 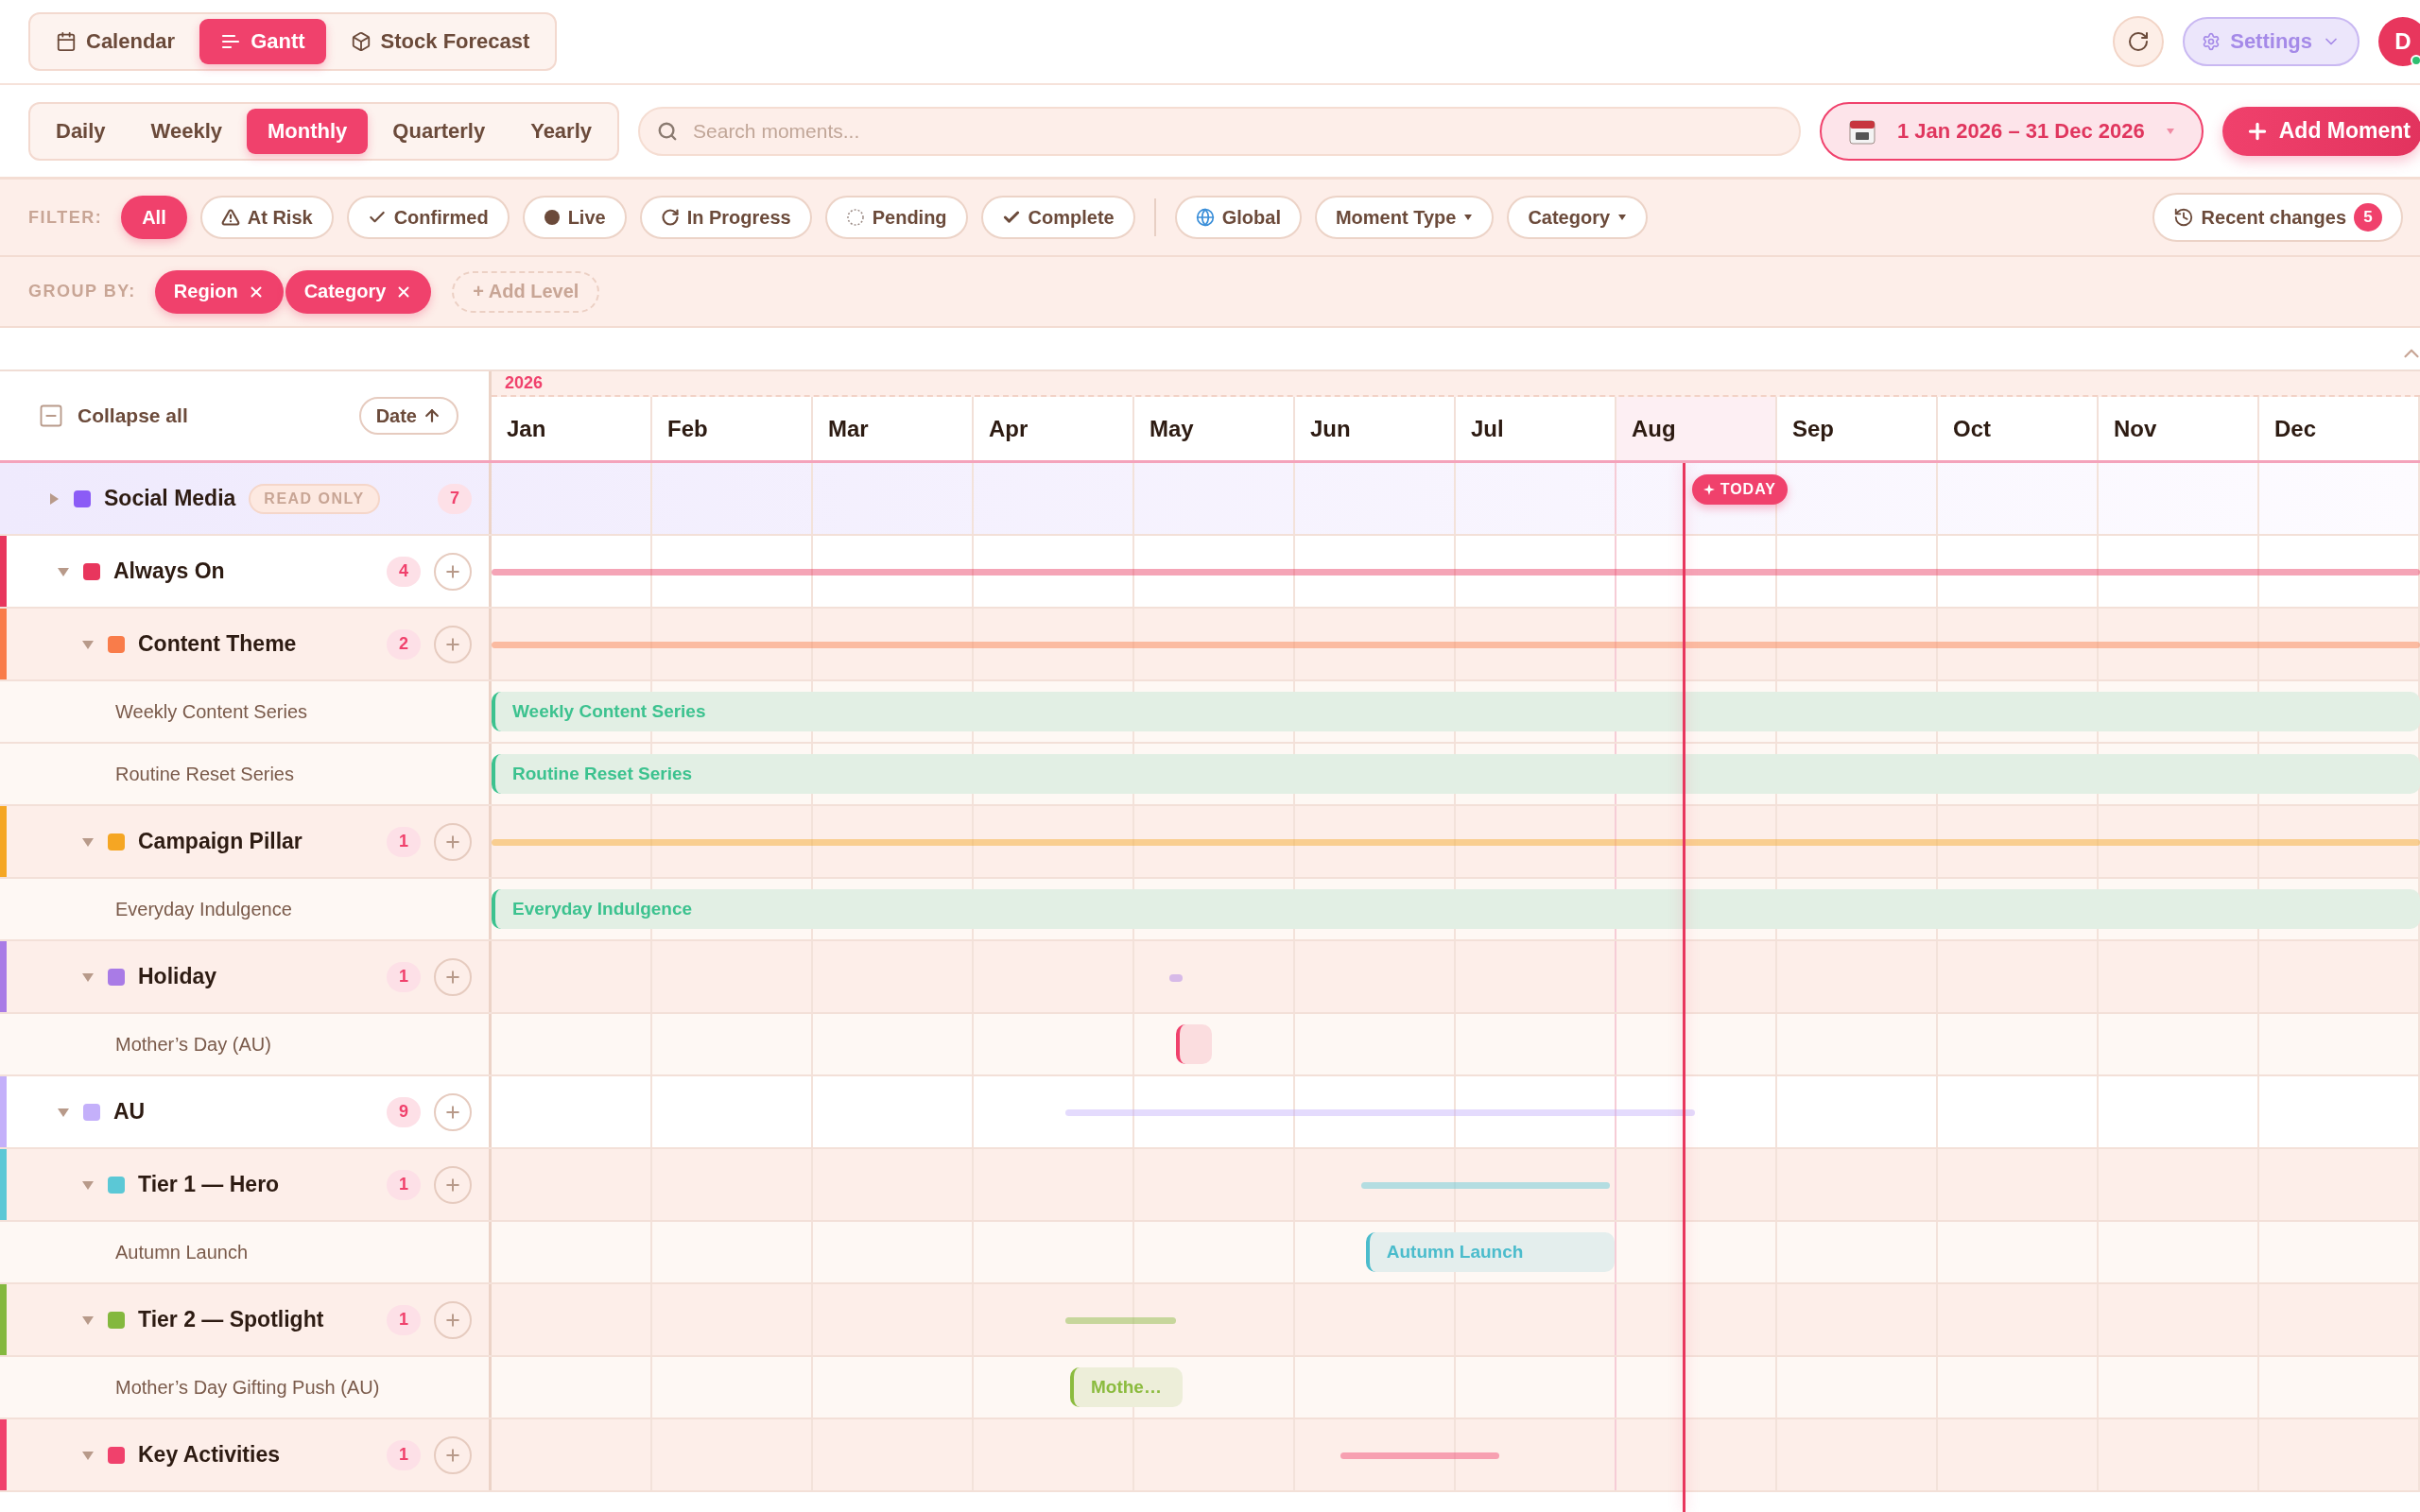 I want to click on filter-chip: Global, so click(x=1238, y=217).